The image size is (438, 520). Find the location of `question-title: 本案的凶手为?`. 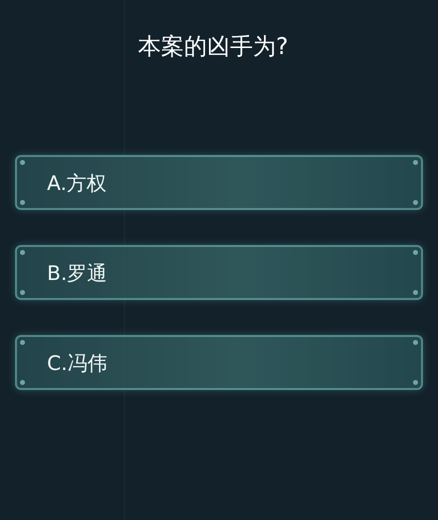

question-title: 本案的凶手为? is located at coordinates (213, 47).